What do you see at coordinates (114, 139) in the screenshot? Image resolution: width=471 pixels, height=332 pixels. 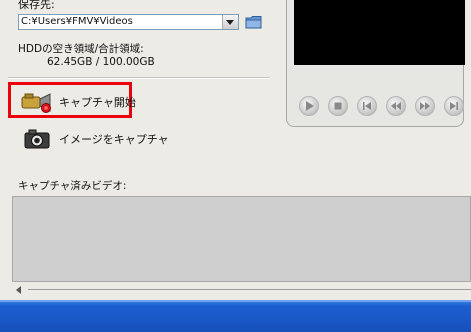 I see `image-capture-button: イメージをキャプチャ` at bounding box center [114, 139].